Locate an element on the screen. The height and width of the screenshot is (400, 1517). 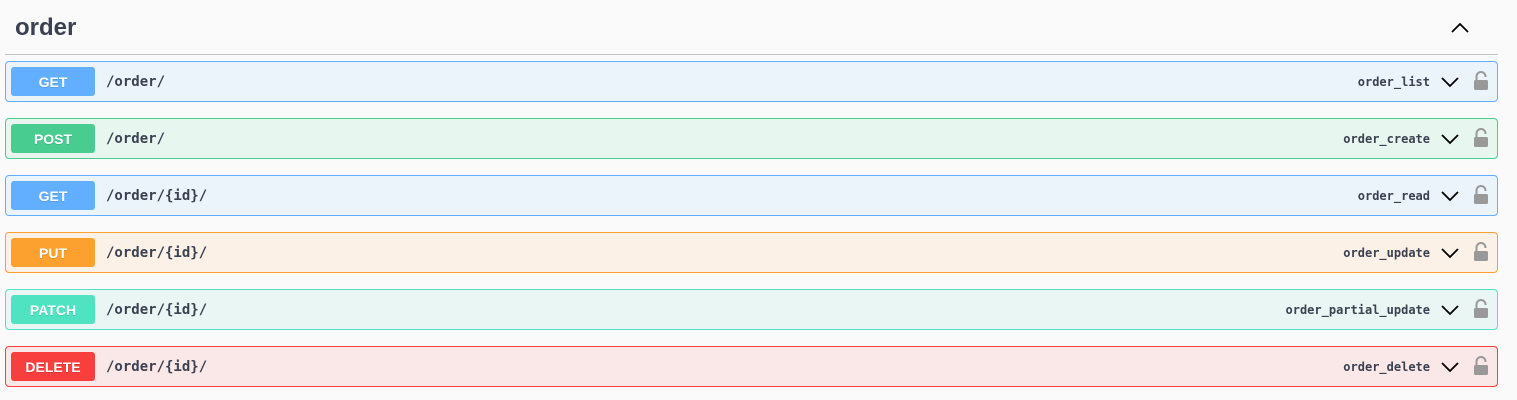
chevron-up-icon is located at coordinates (1460, 27).